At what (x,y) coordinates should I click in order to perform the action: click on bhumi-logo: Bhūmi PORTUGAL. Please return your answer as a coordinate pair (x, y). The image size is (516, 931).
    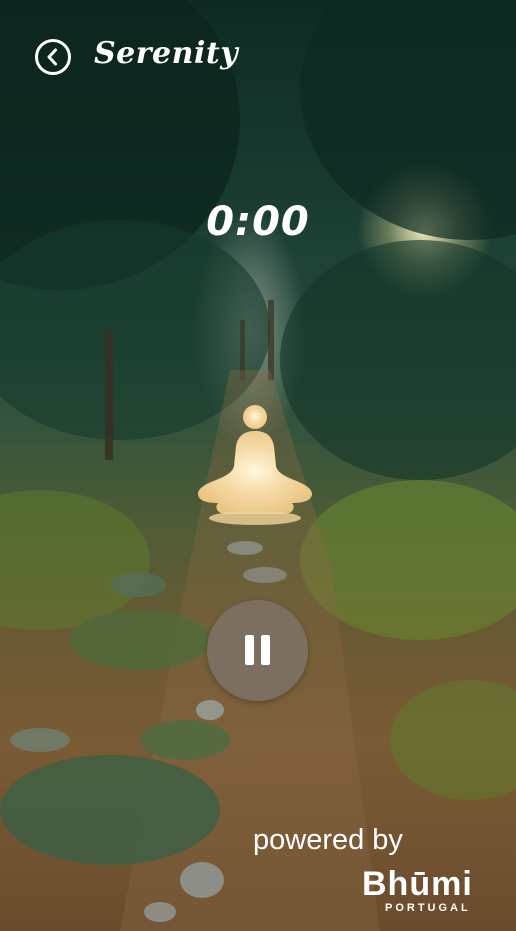
    Looking at the image, I should click on (428, 890).